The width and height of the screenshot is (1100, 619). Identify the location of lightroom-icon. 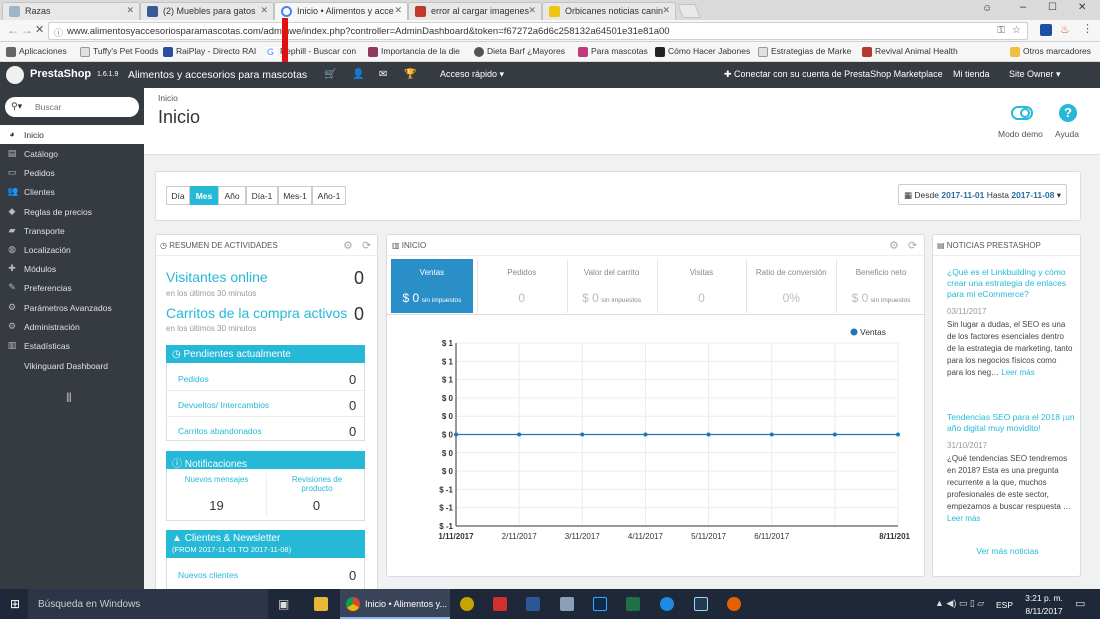
(701, 604).